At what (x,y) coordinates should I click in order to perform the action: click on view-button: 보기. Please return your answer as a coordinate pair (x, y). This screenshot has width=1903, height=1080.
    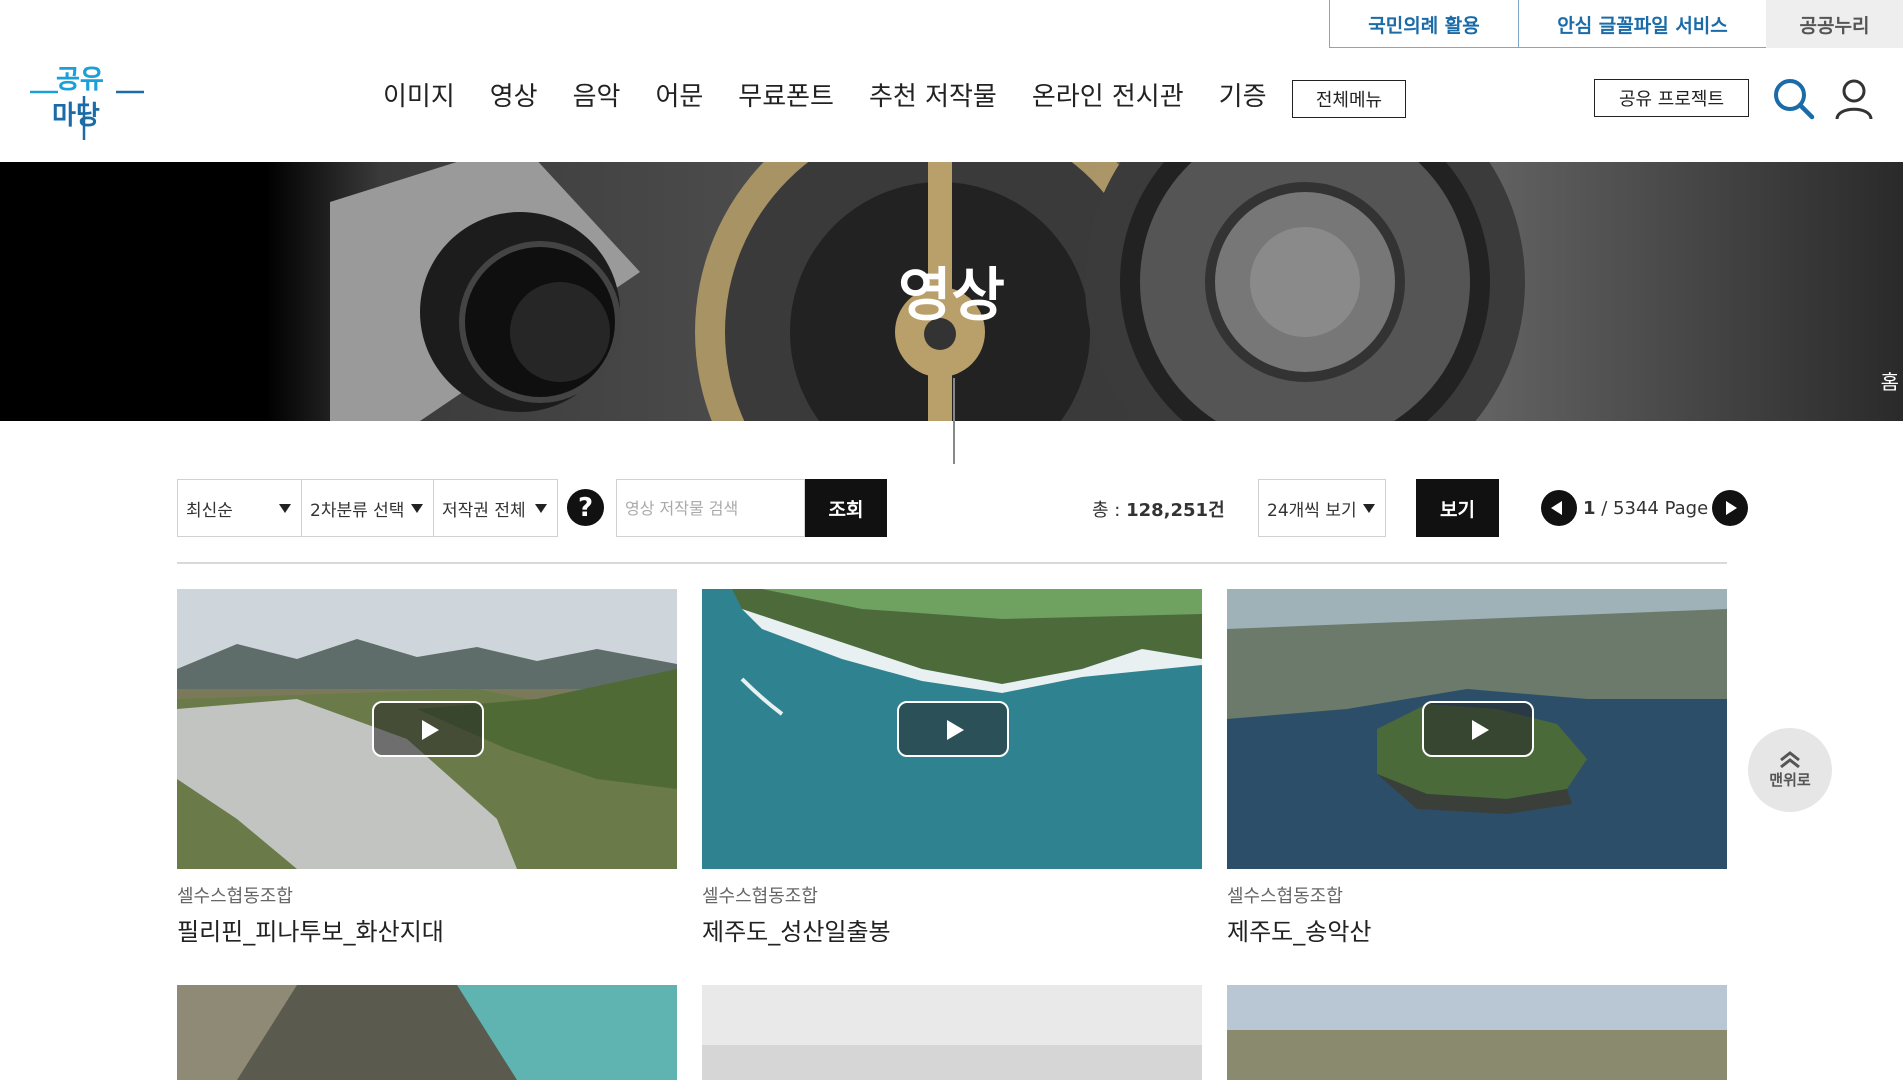
    Looking at the image, I should click on (1457, 508).